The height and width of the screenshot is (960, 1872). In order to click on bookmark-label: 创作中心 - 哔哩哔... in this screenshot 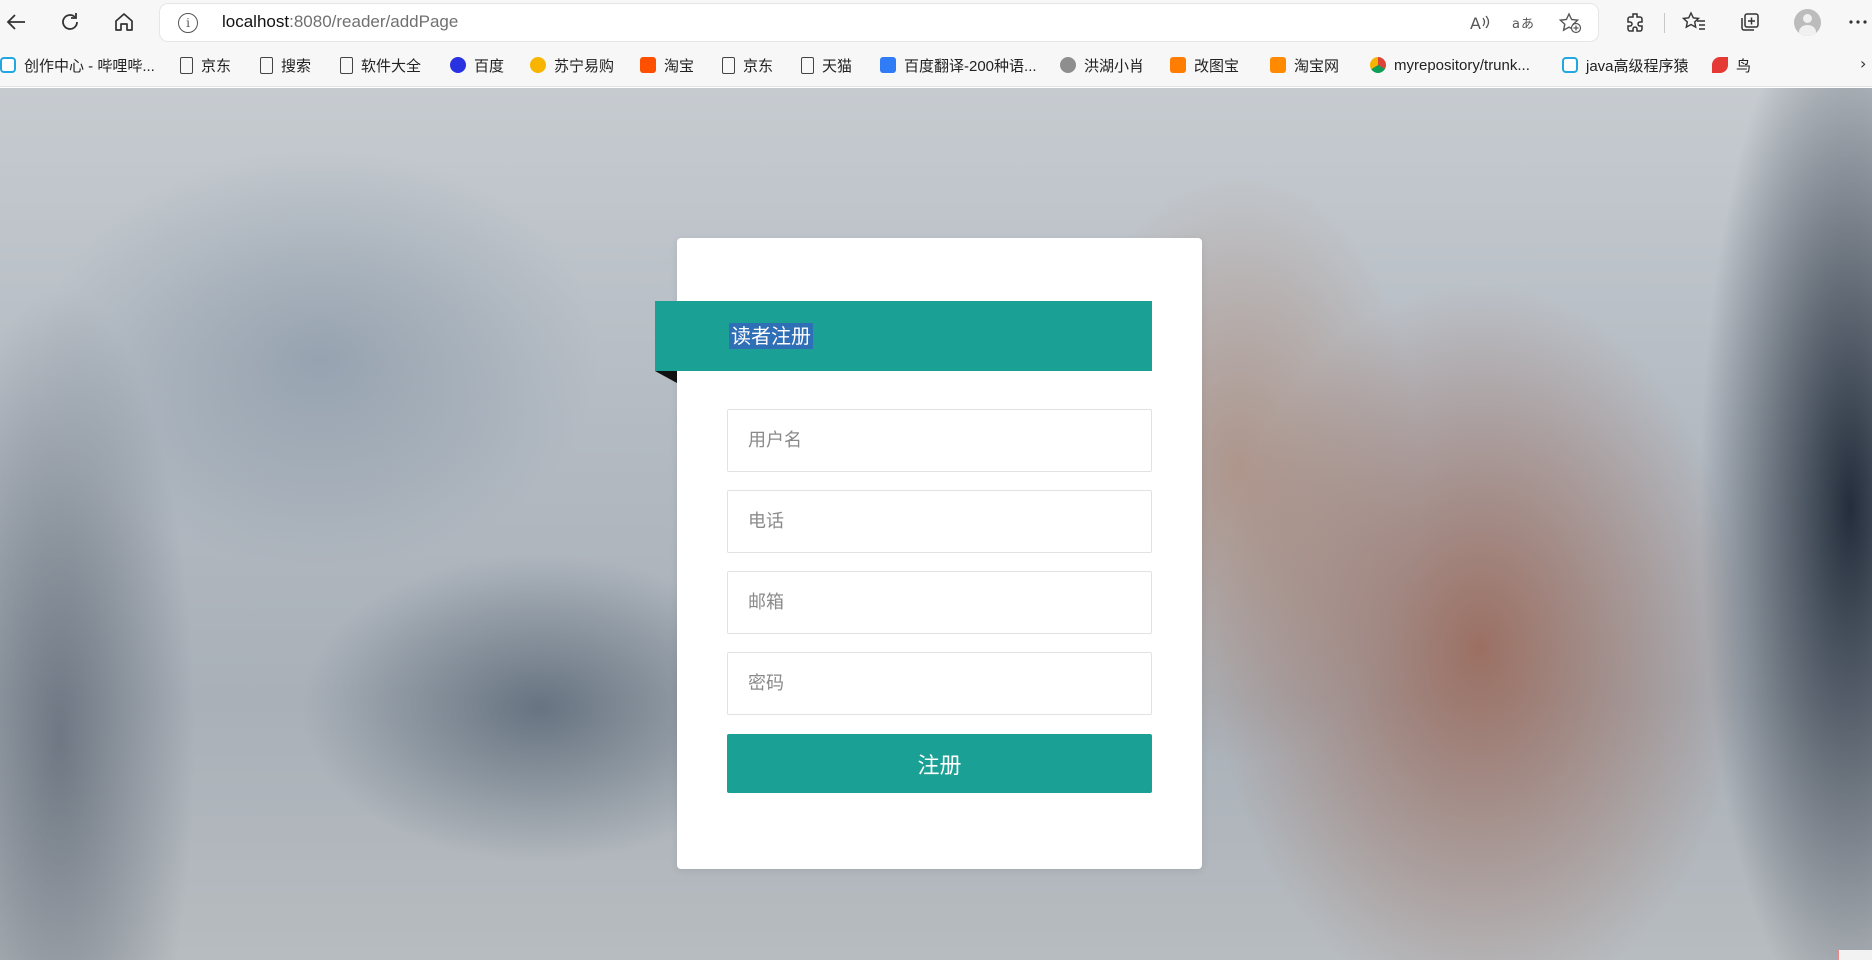, I will do `click(89, 66)`.